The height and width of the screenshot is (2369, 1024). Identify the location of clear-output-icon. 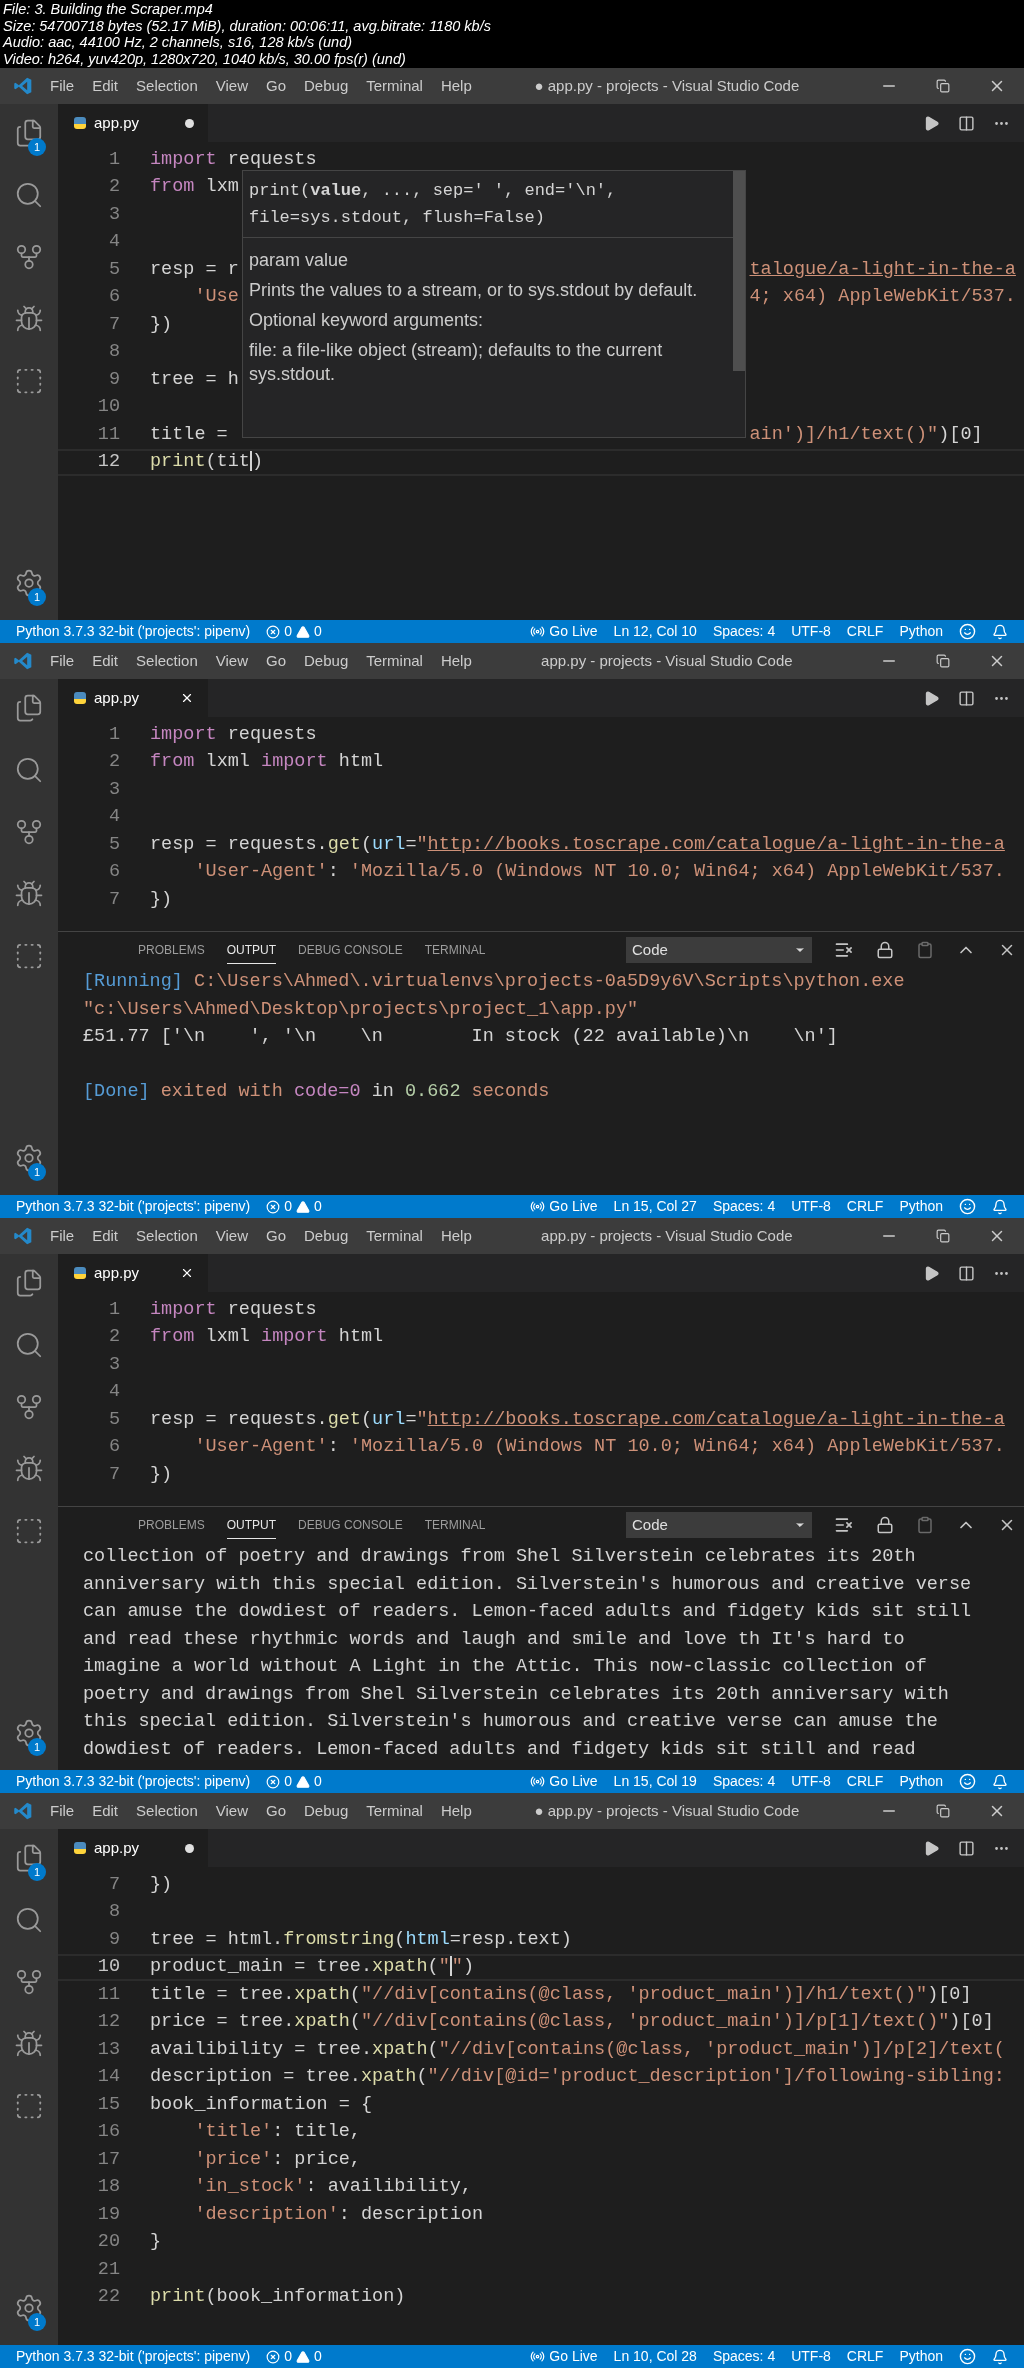
(844, 950).